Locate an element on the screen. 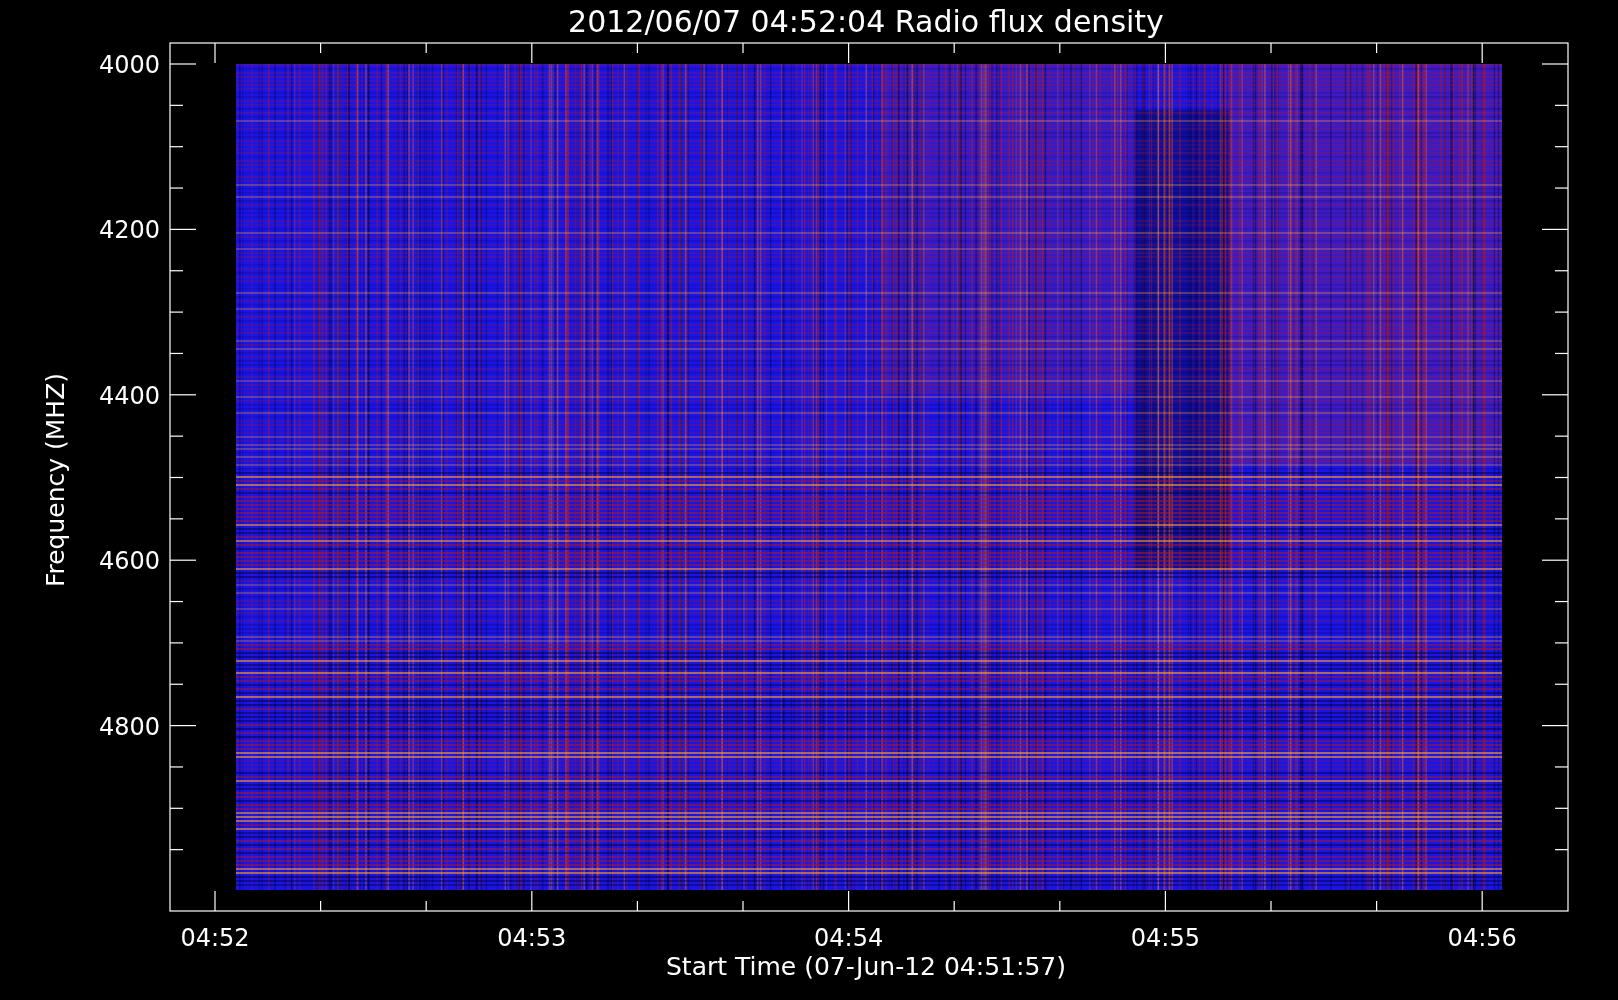 The image size is (1618, 1000). y-tick-label: 4600 is located at coordinates (129, 561).